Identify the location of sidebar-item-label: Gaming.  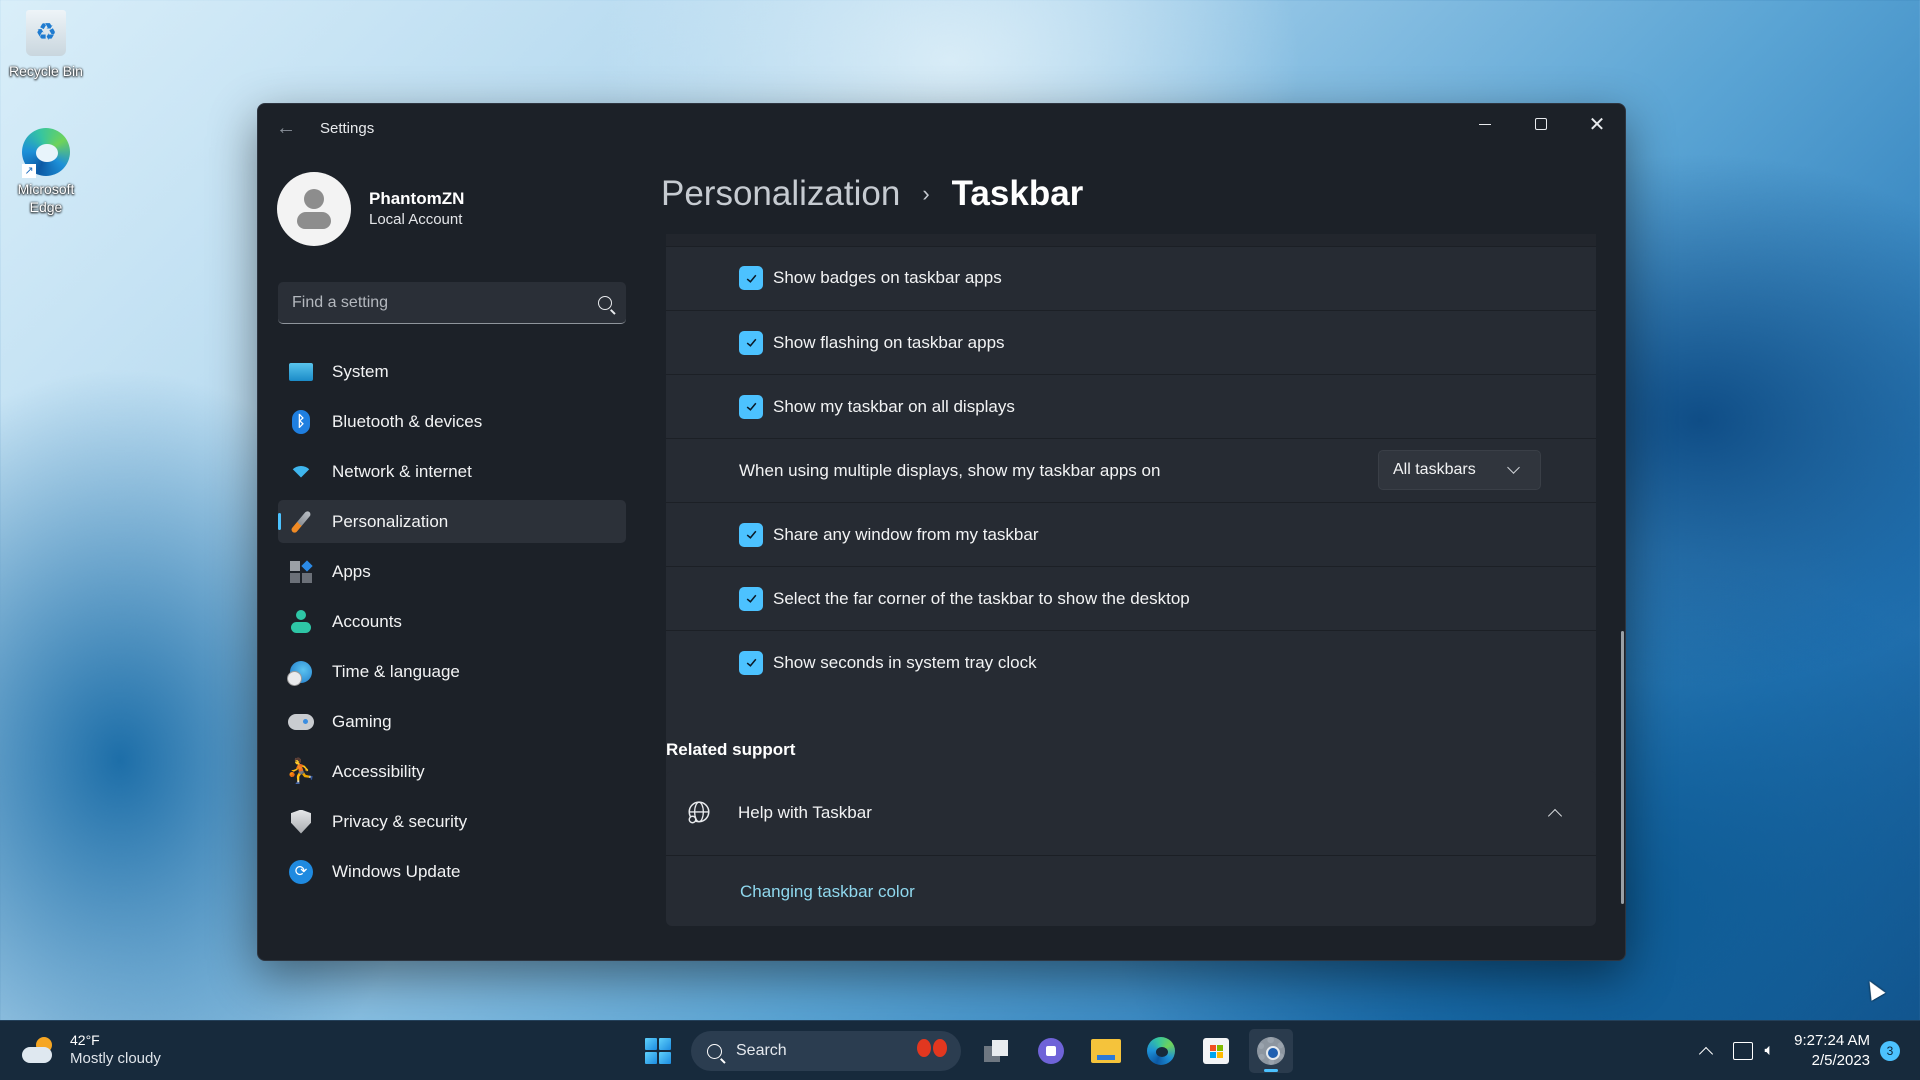
(362, 721).